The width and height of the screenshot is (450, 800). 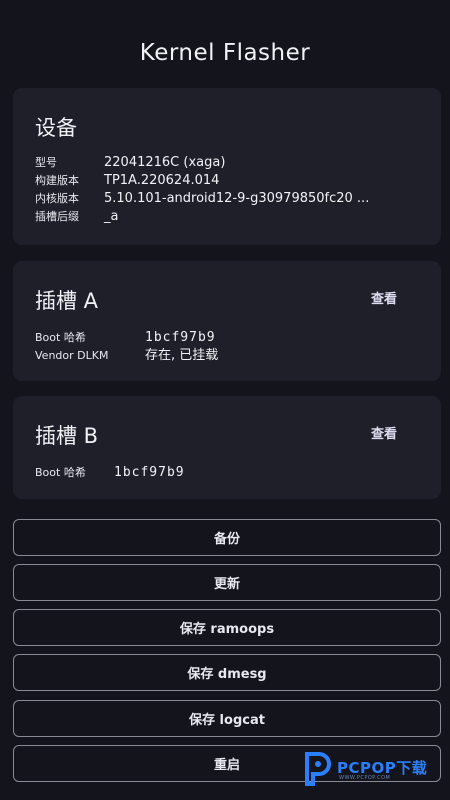 I want to click on info-value: _a, so click(x=111, y=216).